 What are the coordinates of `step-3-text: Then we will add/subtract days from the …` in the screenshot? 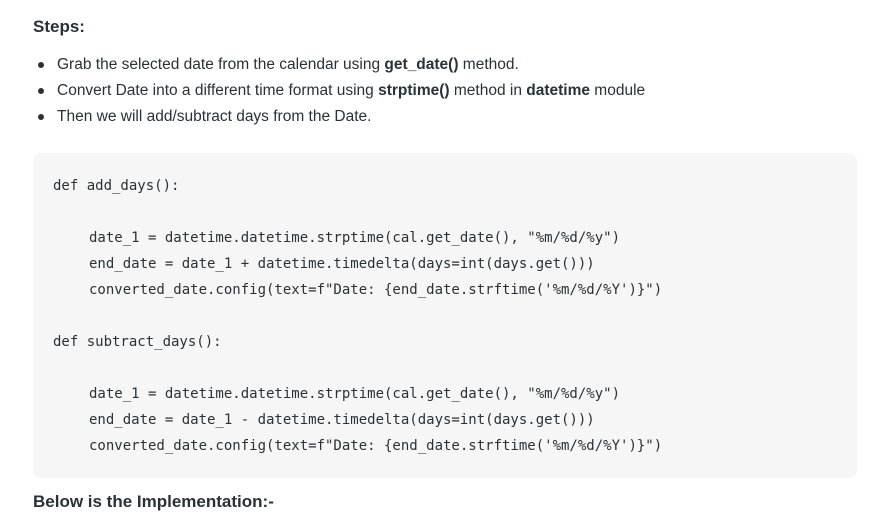 It's located at (214, 116).